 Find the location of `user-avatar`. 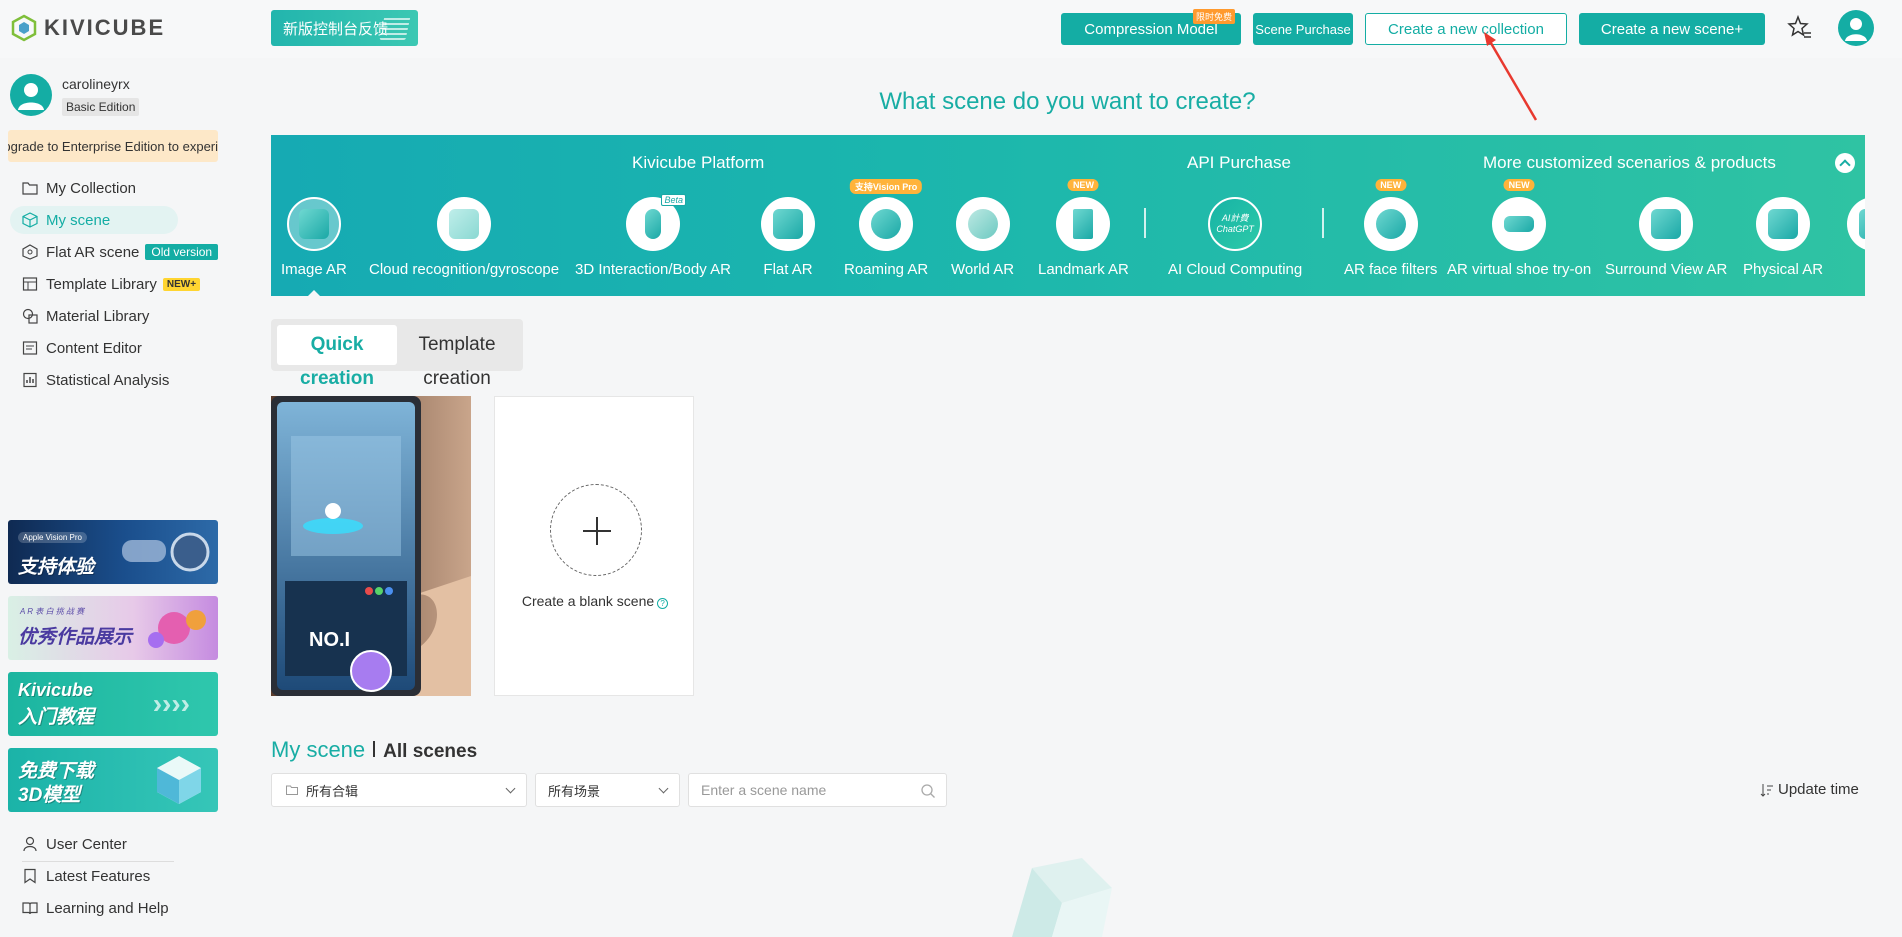

user-avatar is located at coordinates (31, 95).